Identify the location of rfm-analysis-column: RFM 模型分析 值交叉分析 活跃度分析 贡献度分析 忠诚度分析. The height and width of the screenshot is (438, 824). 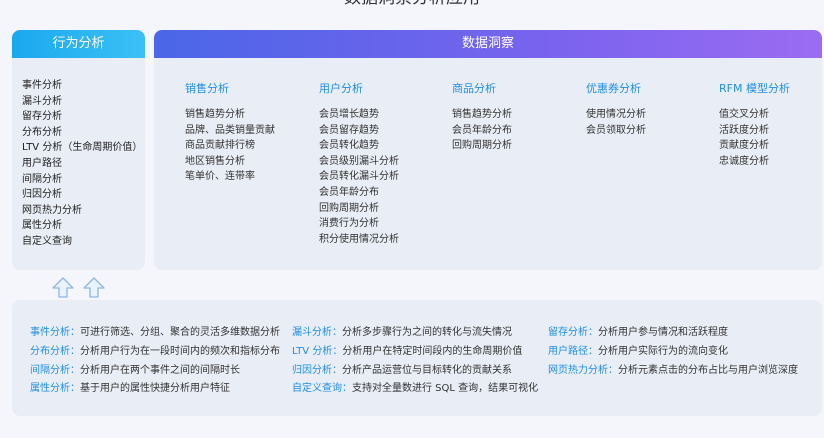
(754, 124).